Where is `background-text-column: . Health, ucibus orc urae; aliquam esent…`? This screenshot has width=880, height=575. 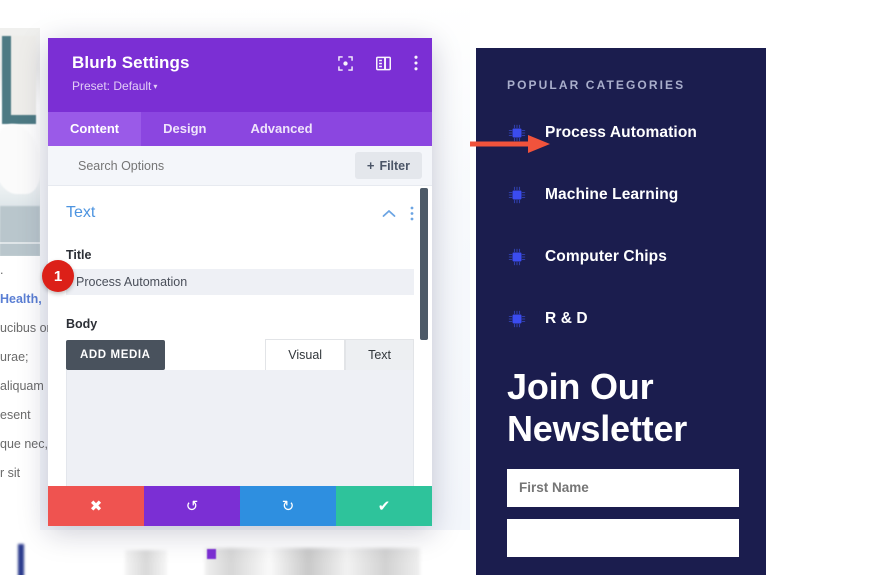 background-text-column: . Health, ucibus orc urae; aliquam esent… is located at coordinates (26, 368).